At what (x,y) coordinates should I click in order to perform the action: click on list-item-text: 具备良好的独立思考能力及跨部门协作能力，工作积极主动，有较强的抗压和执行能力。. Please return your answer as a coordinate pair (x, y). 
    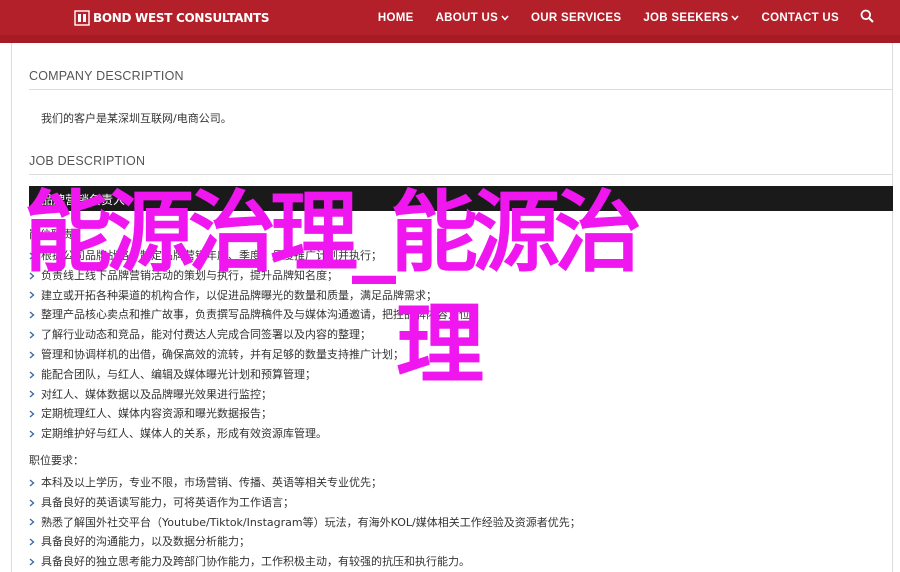
    Looking at the image, I should click on (255, 562).